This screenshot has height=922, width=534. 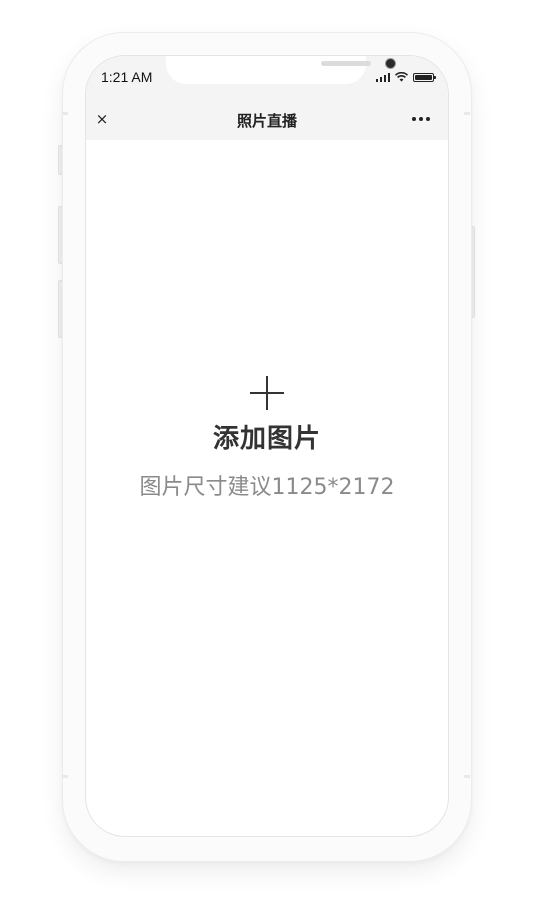 What do you see at coordinates (424, 77) in the screenshot?
I see `battery-icon` at bounding box center [424, 77].